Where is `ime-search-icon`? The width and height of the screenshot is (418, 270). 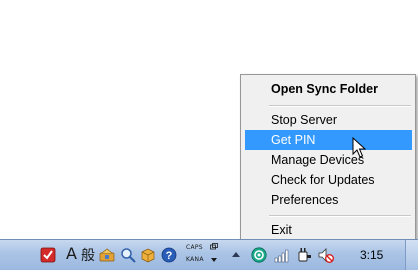
ime-search-icon is located at coordinates (128, 255).